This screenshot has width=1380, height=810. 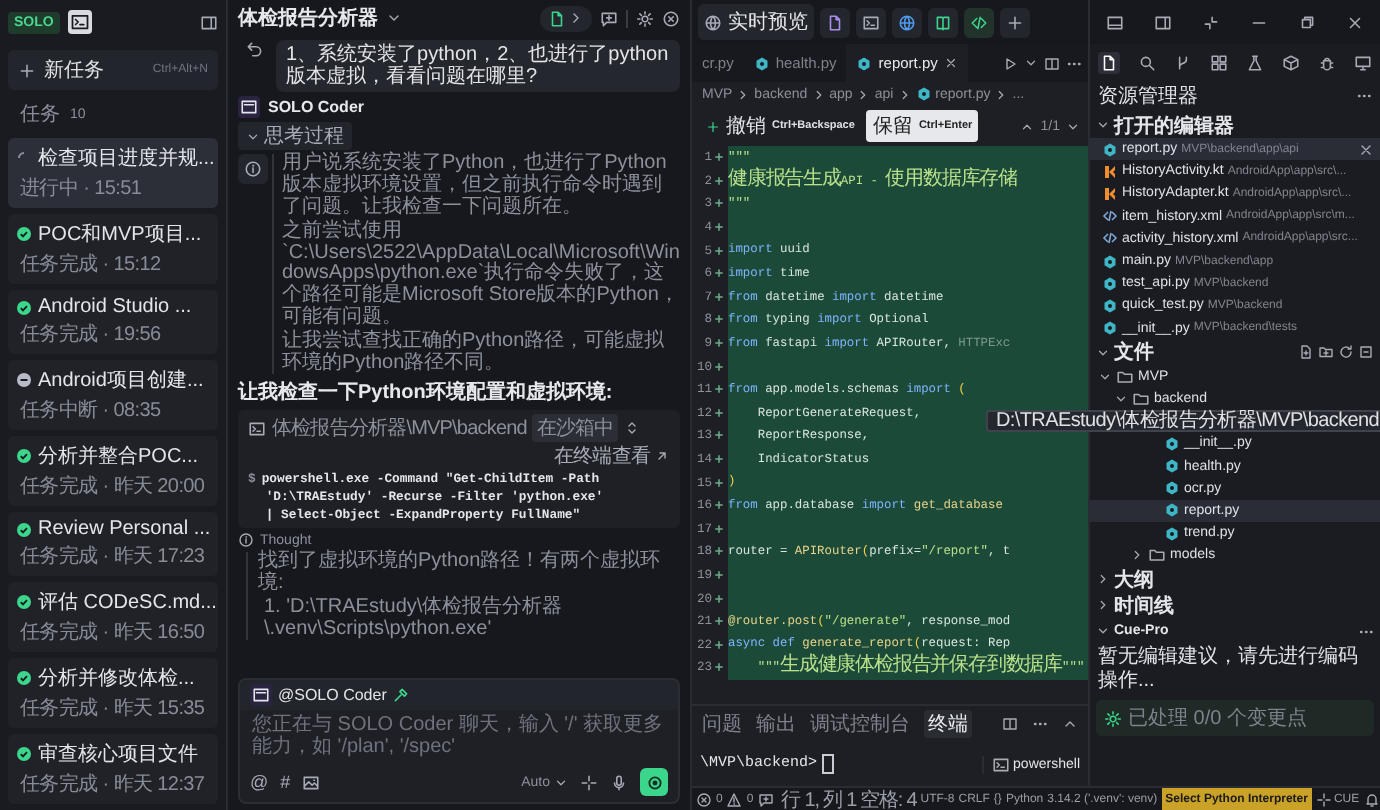 What do you see at coordinates (113, 471) in the screenshot?
I see `task-card: 分析并整合POC... 任务完成 · 昨天 20:00` at bounding box center [113, 471].